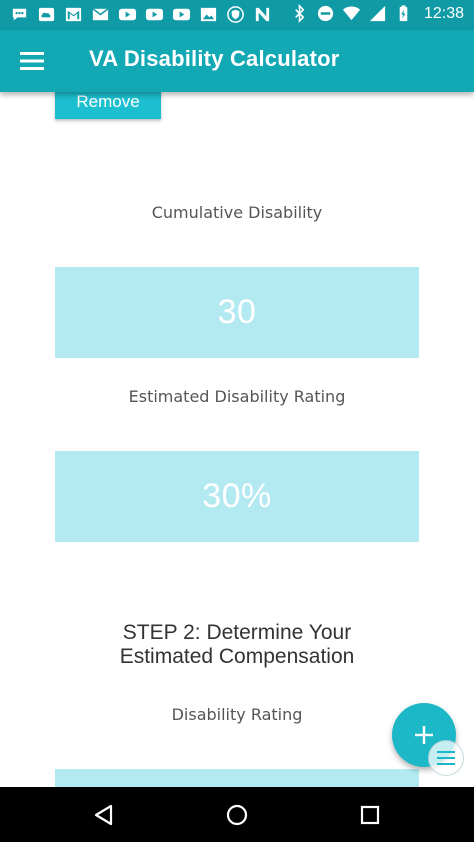 This screenshot has width=474, height=842. I want to click on recents-button, so click(370, 815).